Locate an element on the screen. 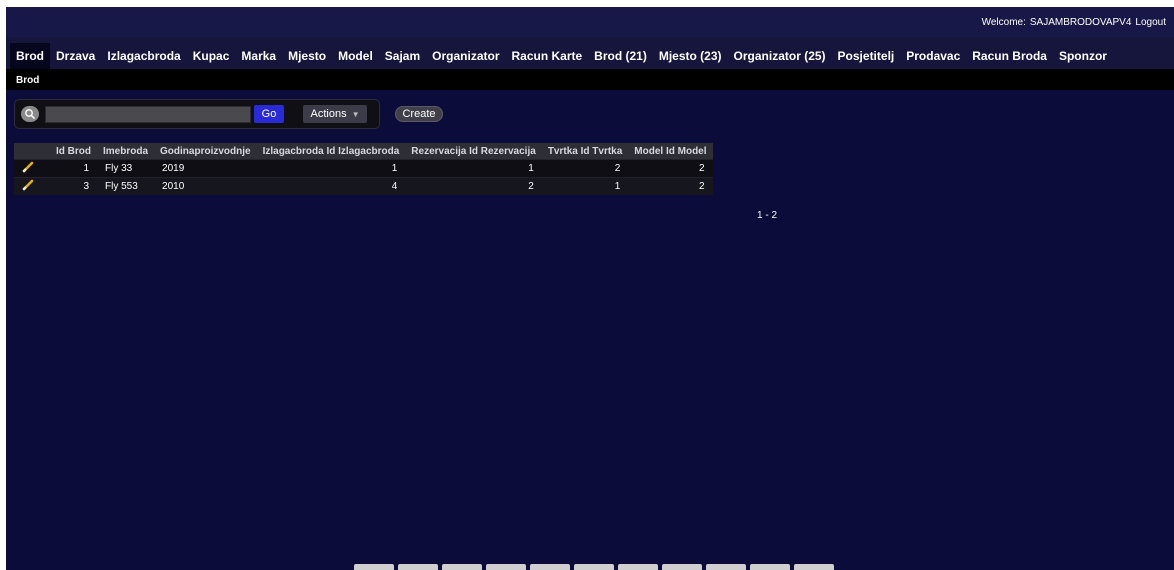  tab-sajam: Sajam is located at coordinates (402, 56).